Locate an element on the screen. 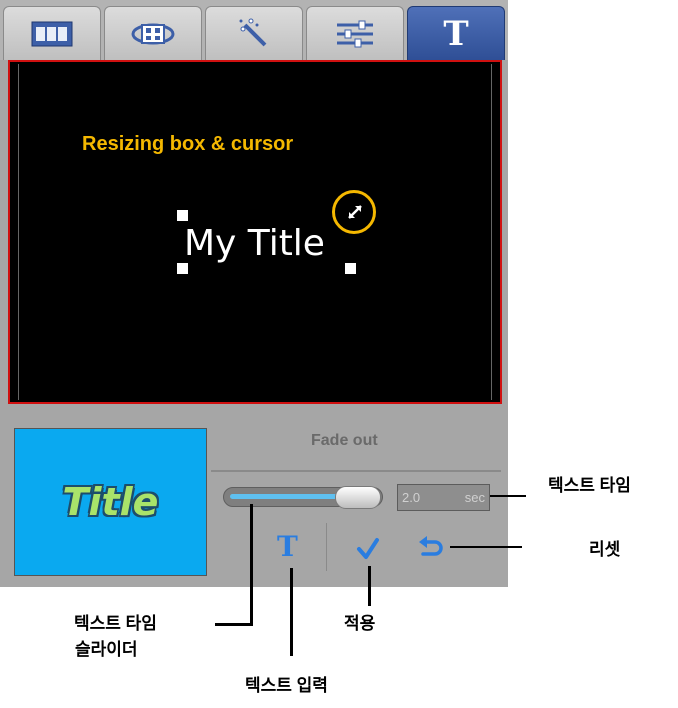 Image resolution: width=678 pixels, height=708 pixels. resize-callout-label: Resizing box & cursor is located at coordinates (188, 144).